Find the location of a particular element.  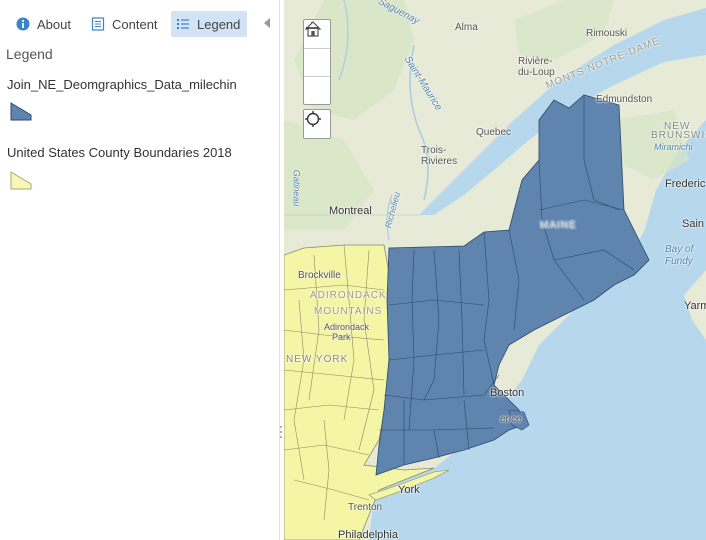

map-label-bay: Bay of is located at coordinates (679, 249).